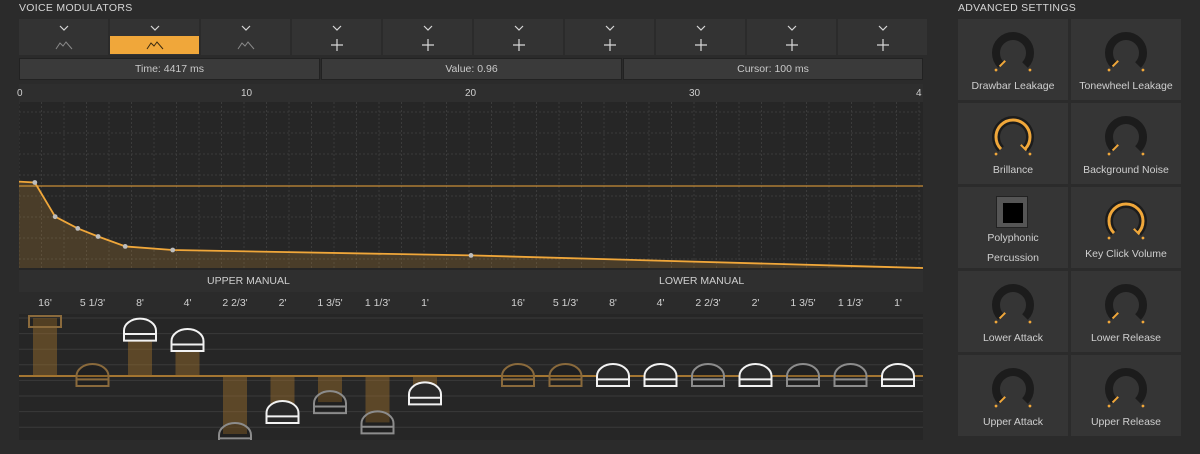 This screenshot has height=454, width=1200. I want to click on upper-attack-knob, so click(1013, 390).